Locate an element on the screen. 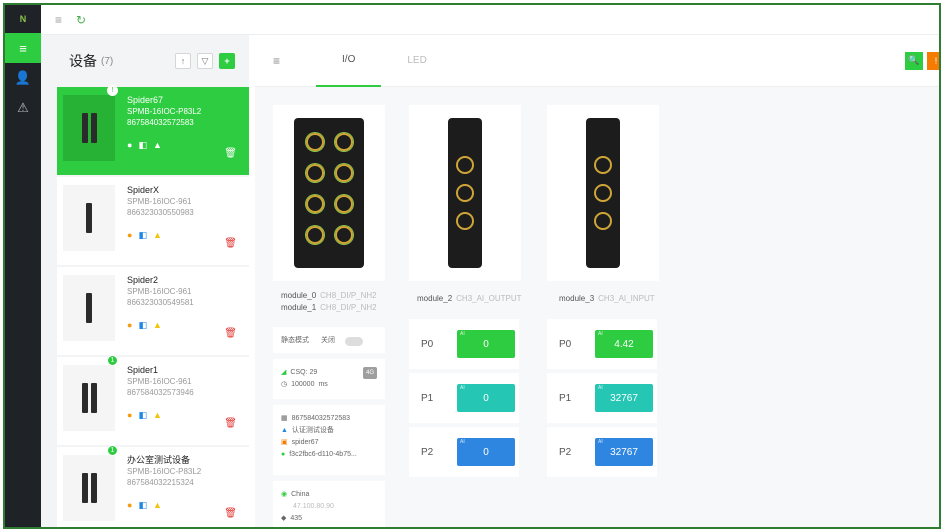 The height and width of the screenshot is (532, 944). module-0-sub: CH8_DI/P_NH2 is located at coordinates (348, 295).